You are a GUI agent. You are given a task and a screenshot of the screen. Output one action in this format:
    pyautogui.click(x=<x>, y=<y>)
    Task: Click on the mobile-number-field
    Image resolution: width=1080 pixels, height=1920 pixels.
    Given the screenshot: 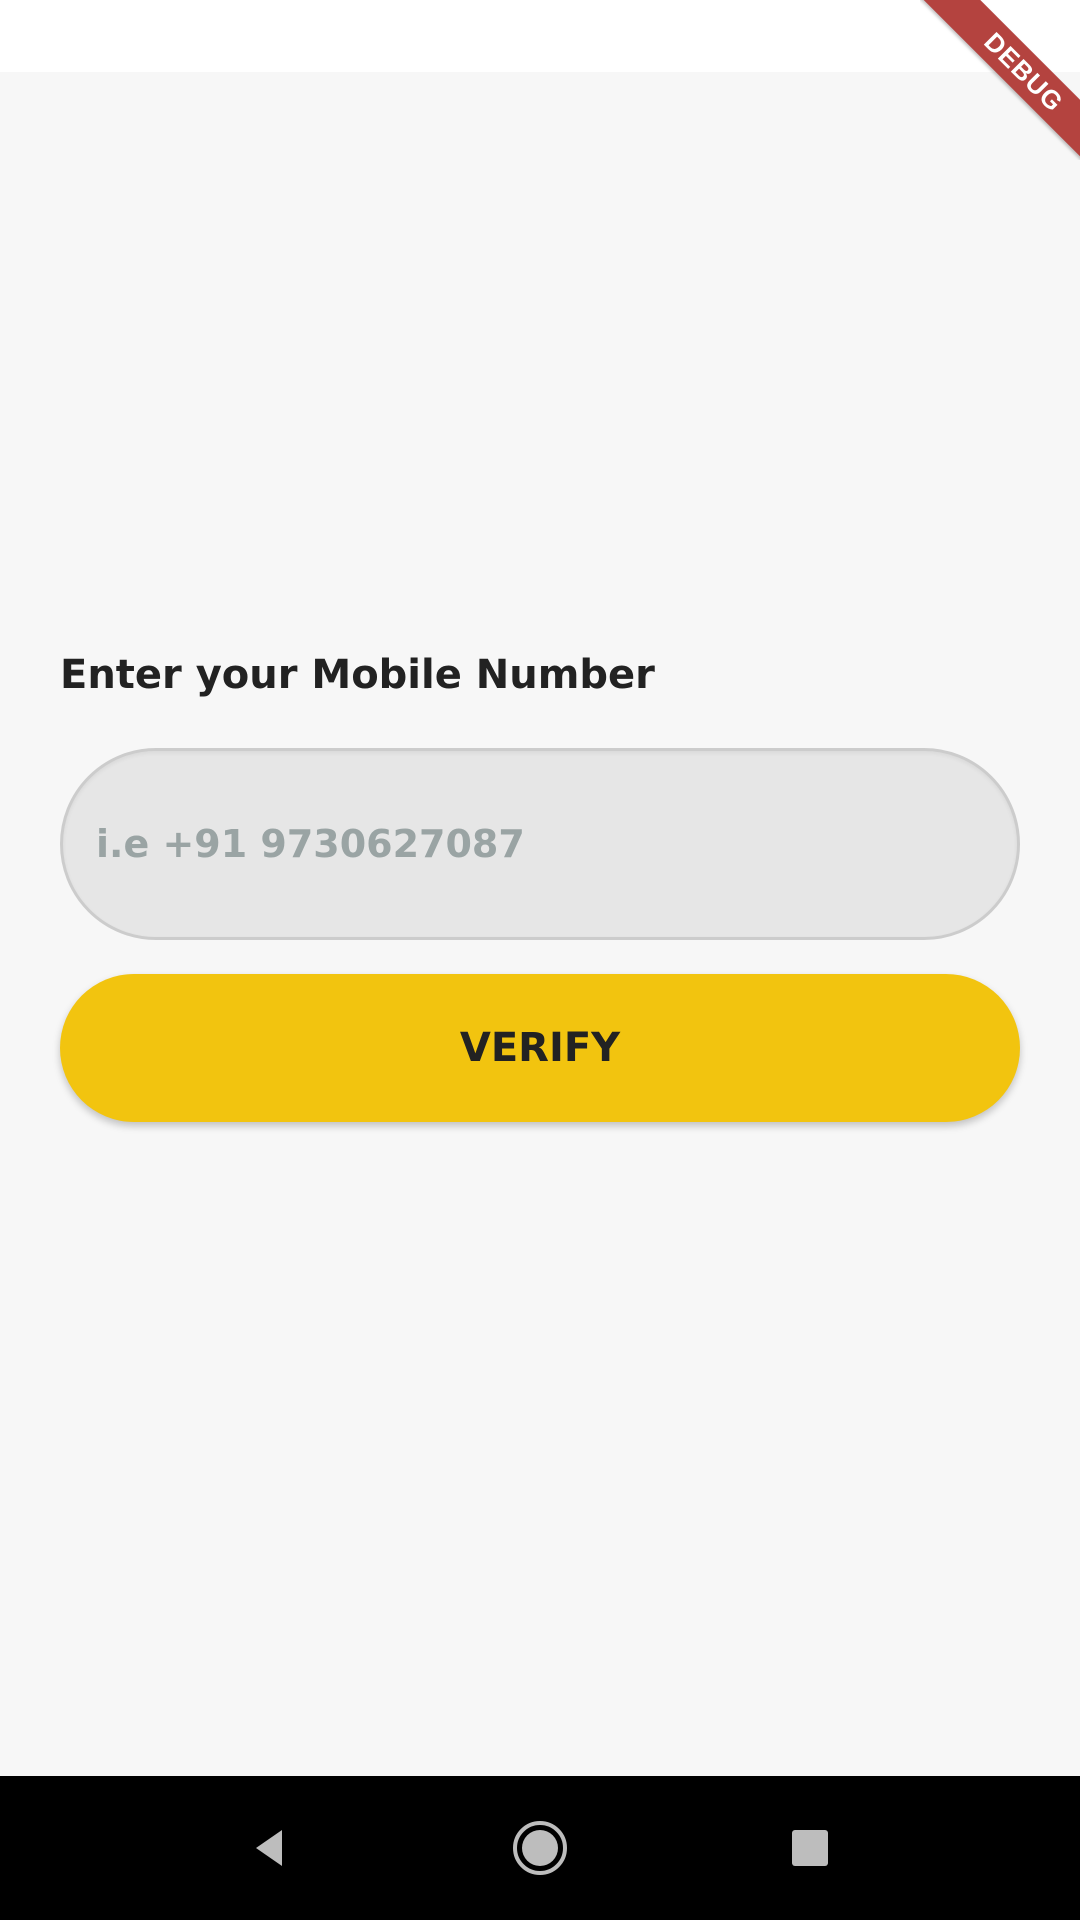 What is the action you would take?
    pyautogui.click(x=540, y=844)
    